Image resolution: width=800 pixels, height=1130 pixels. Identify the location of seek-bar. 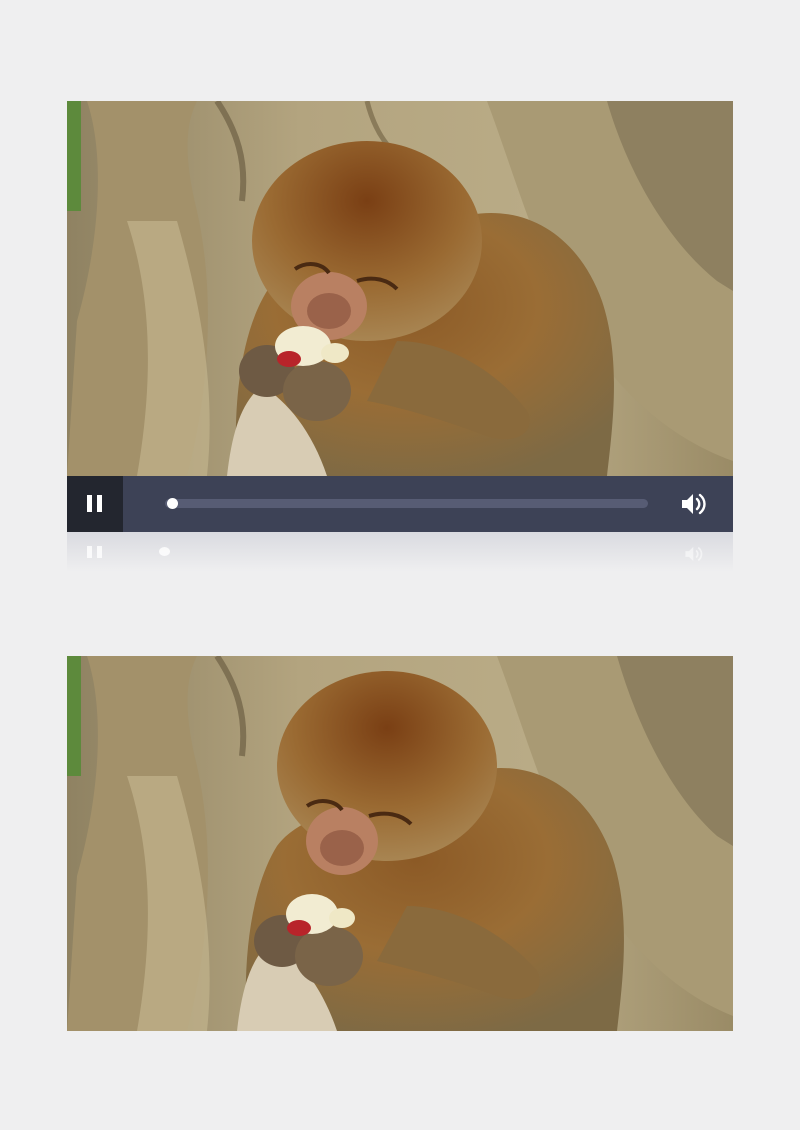
(406, 503).